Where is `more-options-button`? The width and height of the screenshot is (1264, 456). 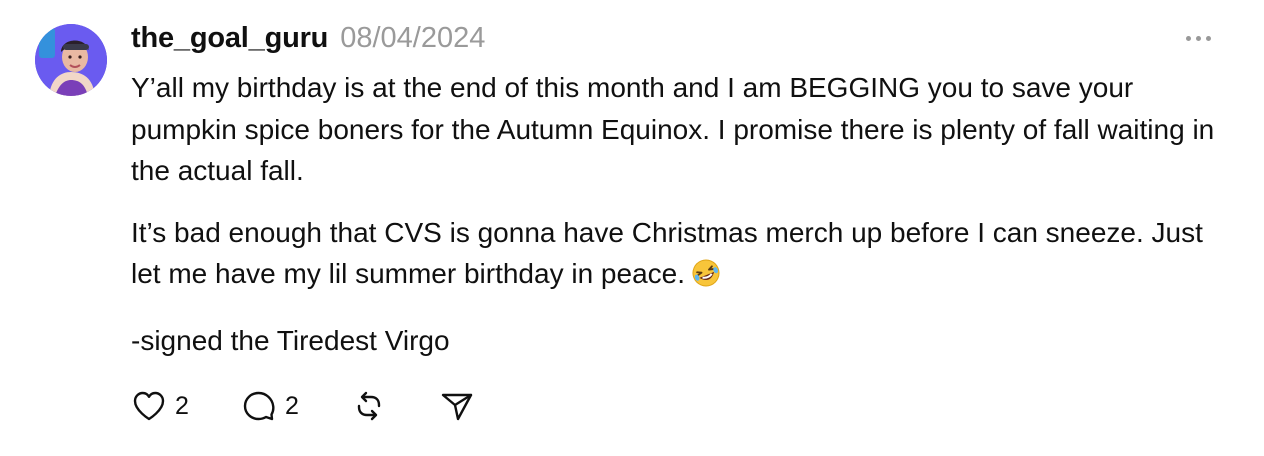 more-options-button is located at coordinates (1198, 38).